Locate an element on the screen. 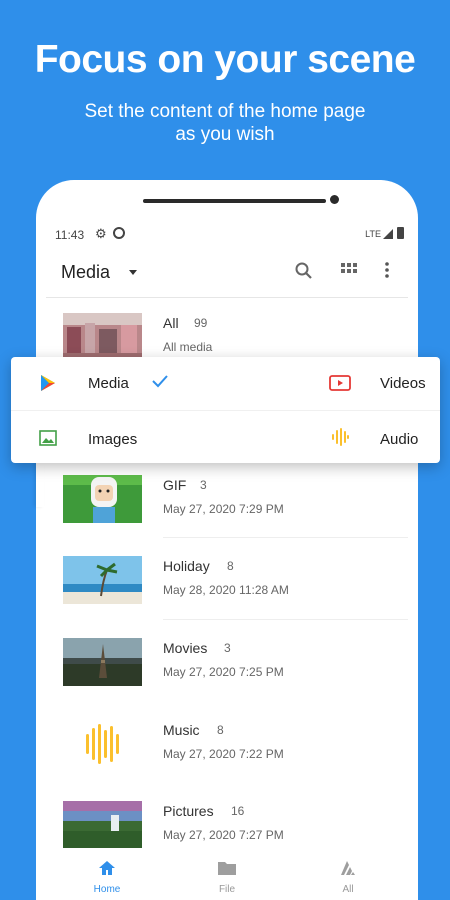 Image resolution: width=450 pixels, height=900 pixels. status-time: 11:43 is located at coordinates (70, 235).